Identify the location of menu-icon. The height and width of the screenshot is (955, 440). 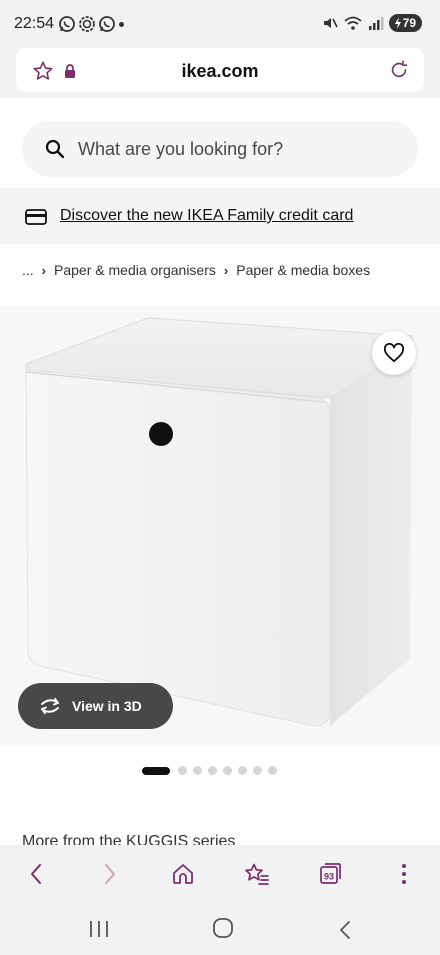
(403, 874).